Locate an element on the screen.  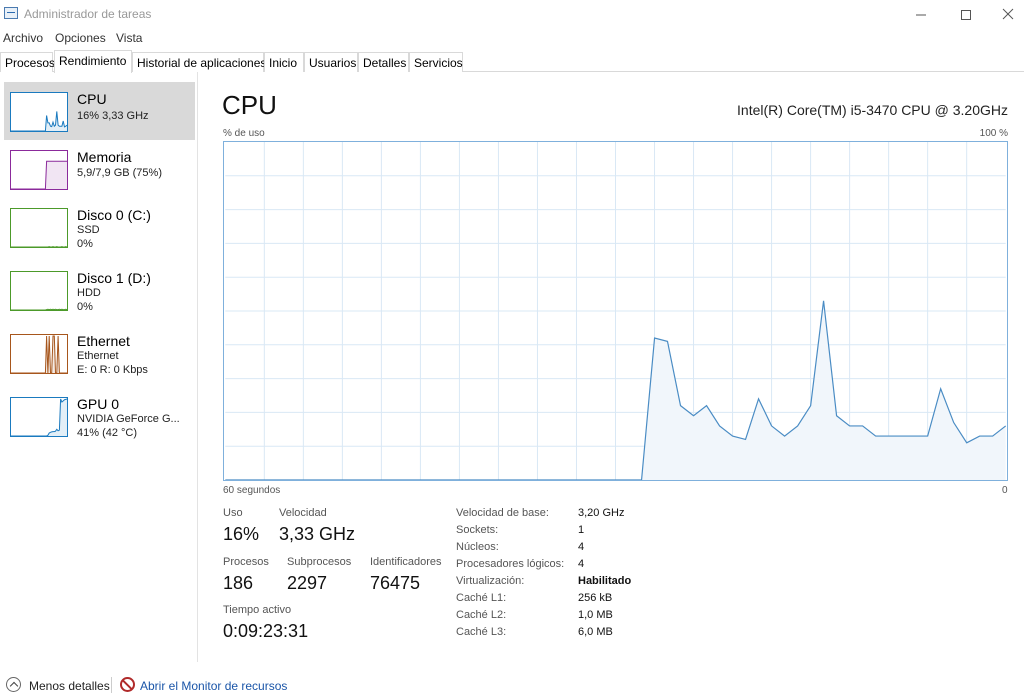
sidebar-item-memoria: Memoria 5,9/7,9 GB (75%) is located at coordinates (99, 169).